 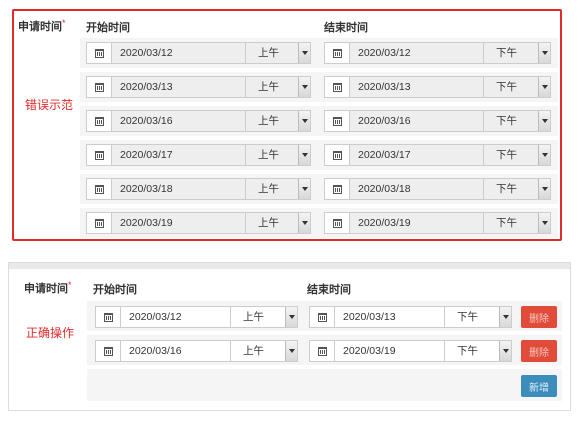 I want to click on apply-time-label: 申请时间*, so click(x=48, y=288).